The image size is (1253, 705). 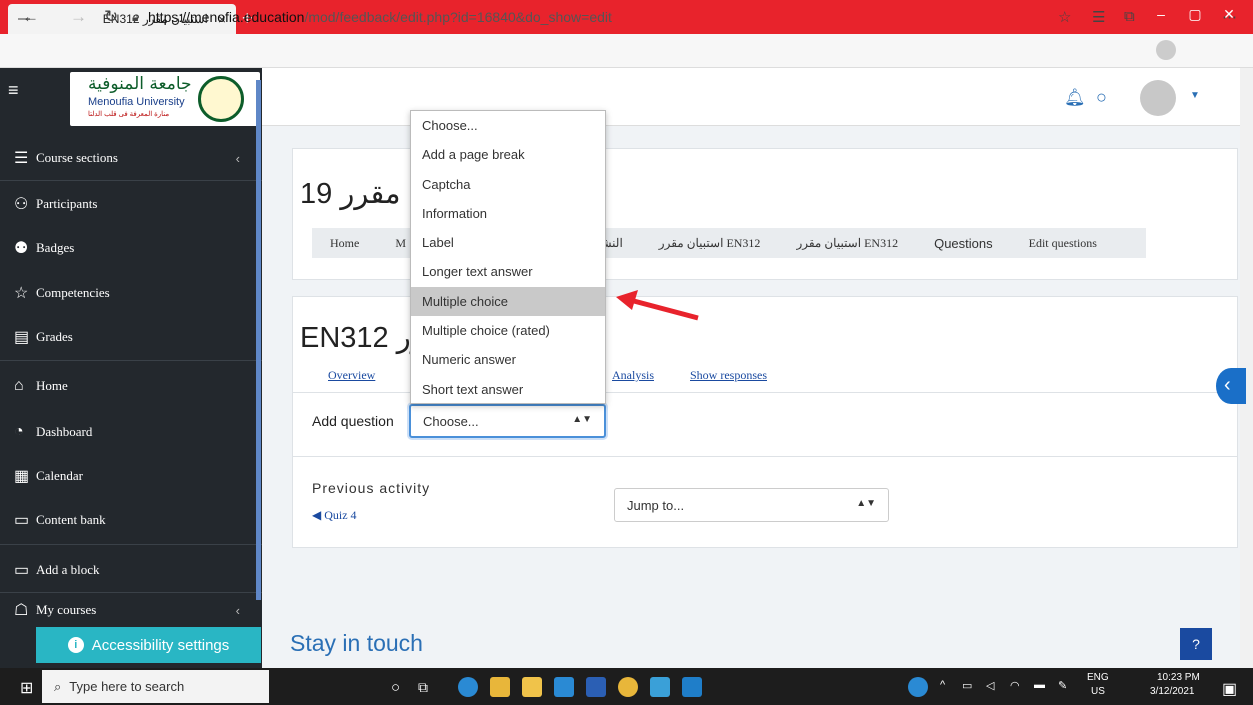 I want to click on photos-icon, so click(x=692, y=687).